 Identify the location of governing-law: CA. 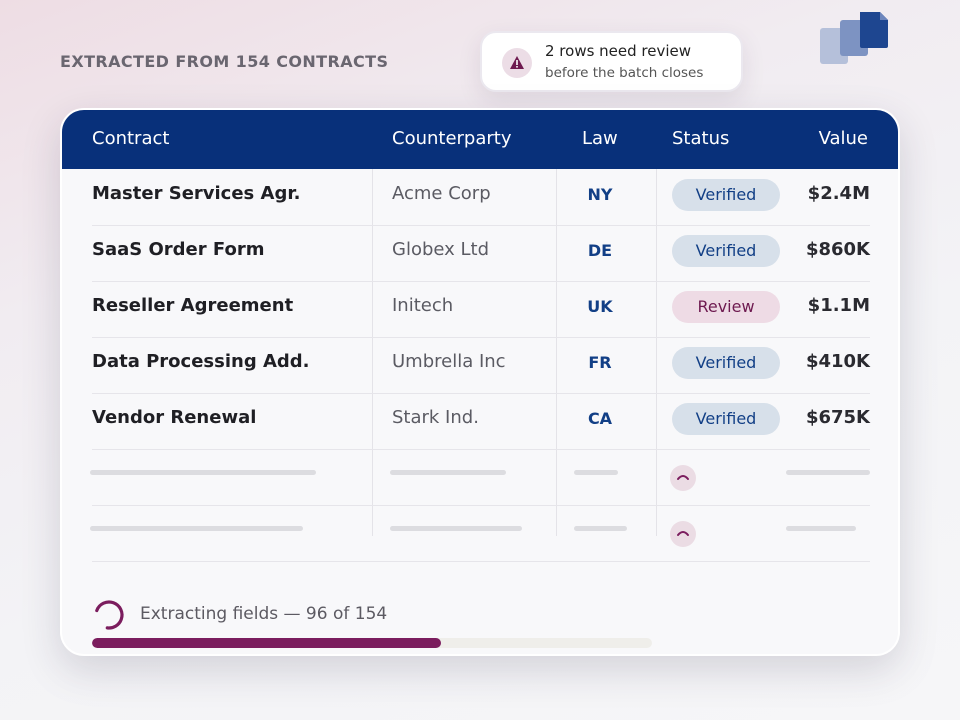
(600, 418).